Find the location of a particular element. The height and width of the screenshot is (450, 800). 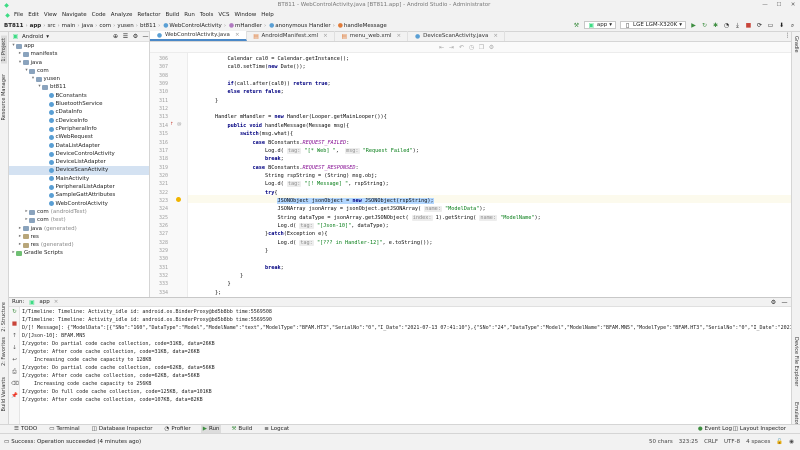

collapse-all-icon: ☰ is located at coordinates (125, 36).